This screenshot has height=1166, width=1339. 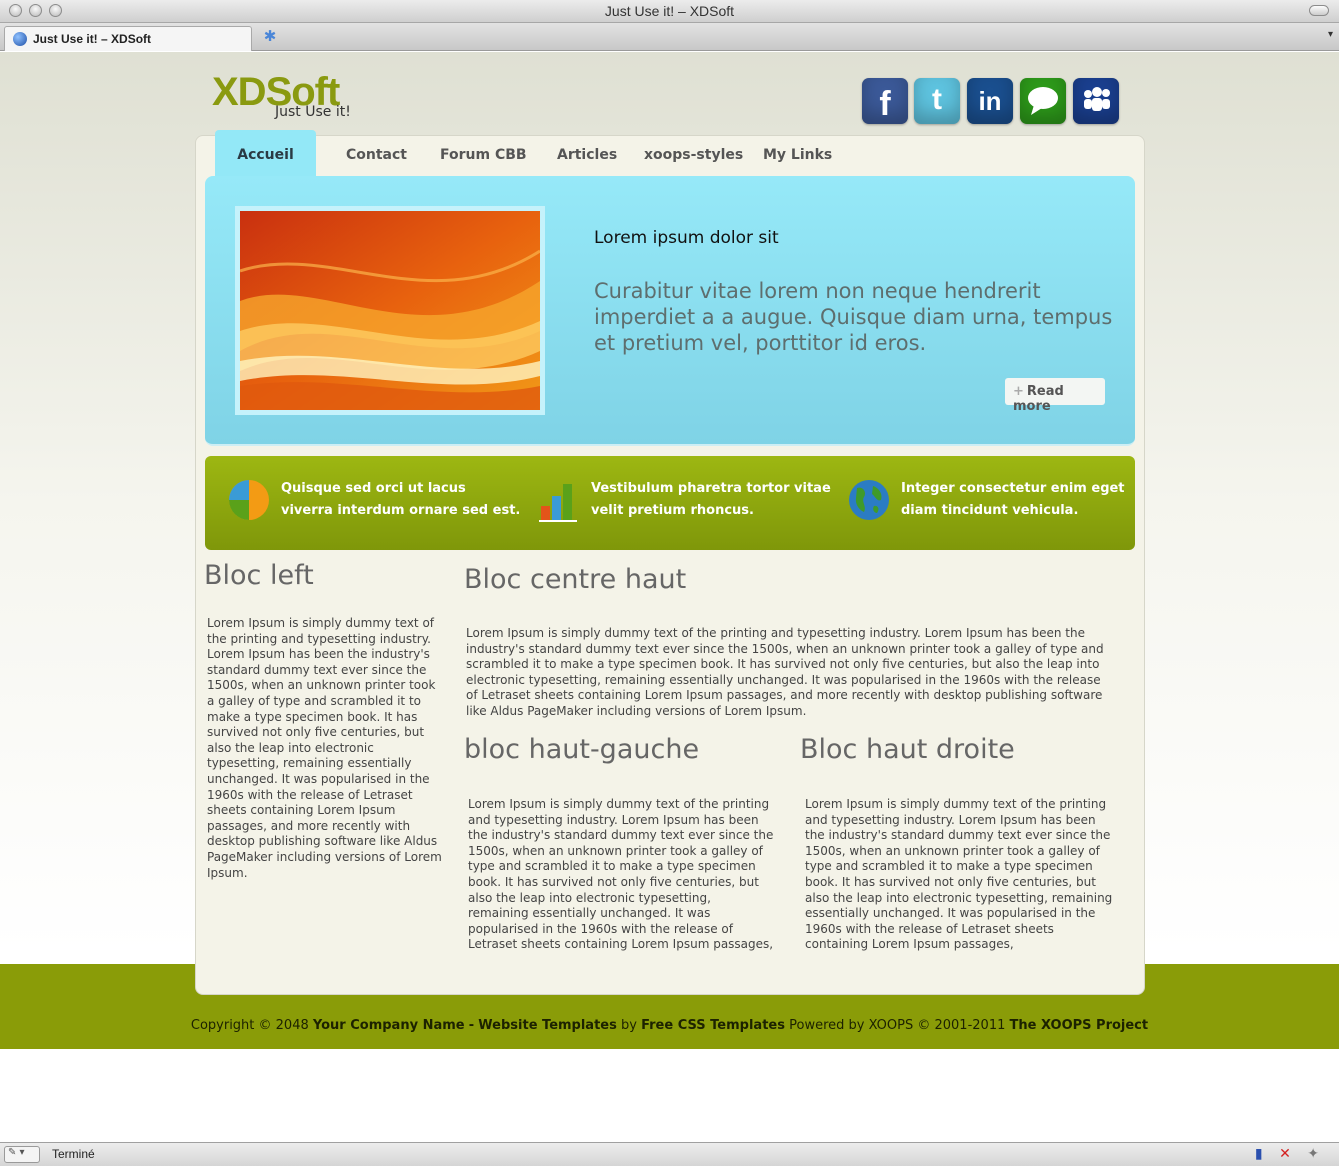 I want to click on puzzle-icon: ✦, so click(x=1313, y=1154).